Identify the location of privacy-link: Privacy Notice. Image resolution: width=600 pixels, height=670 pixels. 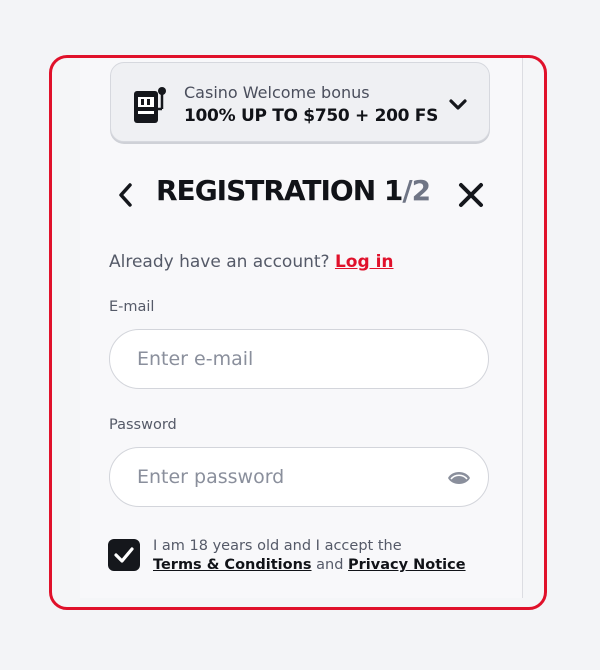
(407, 565).